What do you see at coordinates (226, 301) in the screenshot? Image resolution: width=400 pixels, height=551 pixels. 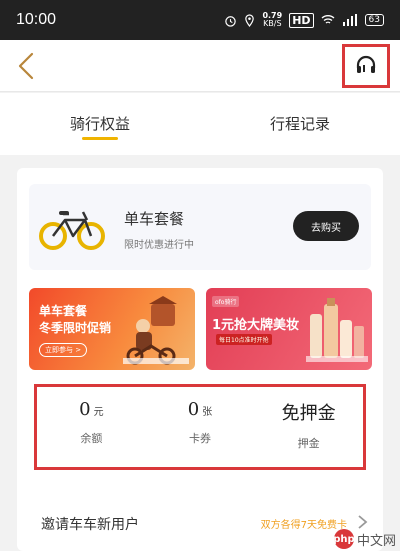 I see `promo-tag: ofo骑行` at bounding box center [226, 301].